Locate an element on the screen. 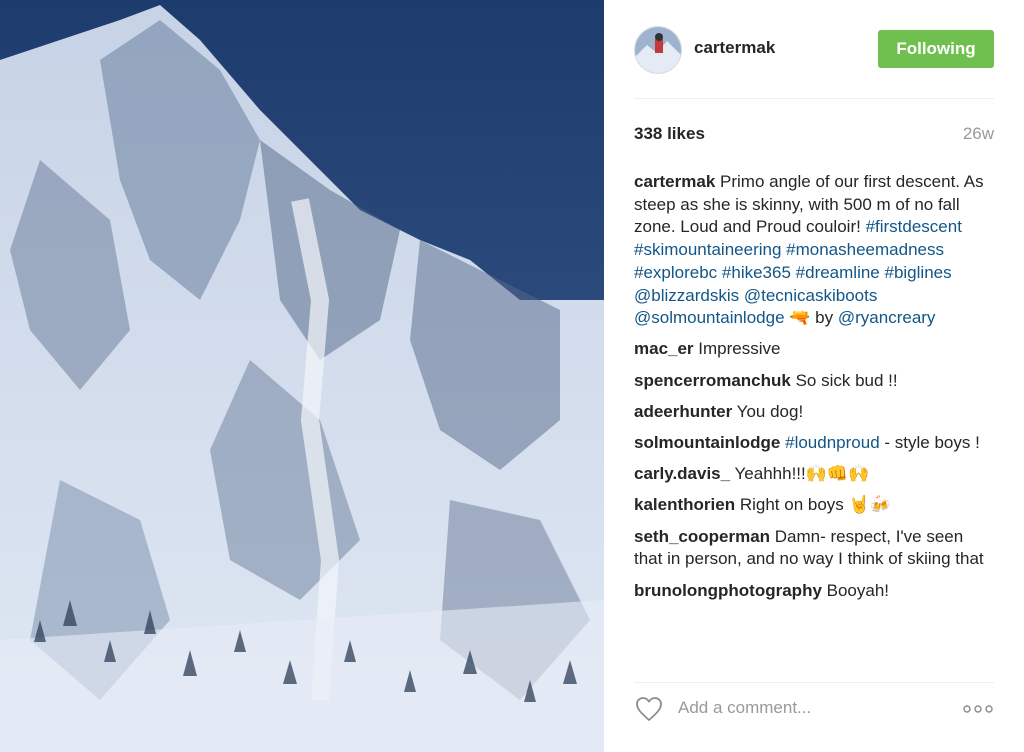 The width and height of the screenshot is (1024, 752). mention-tecnicaskiboots: @tecnicaskiboots is located at coordinates (811, 295).